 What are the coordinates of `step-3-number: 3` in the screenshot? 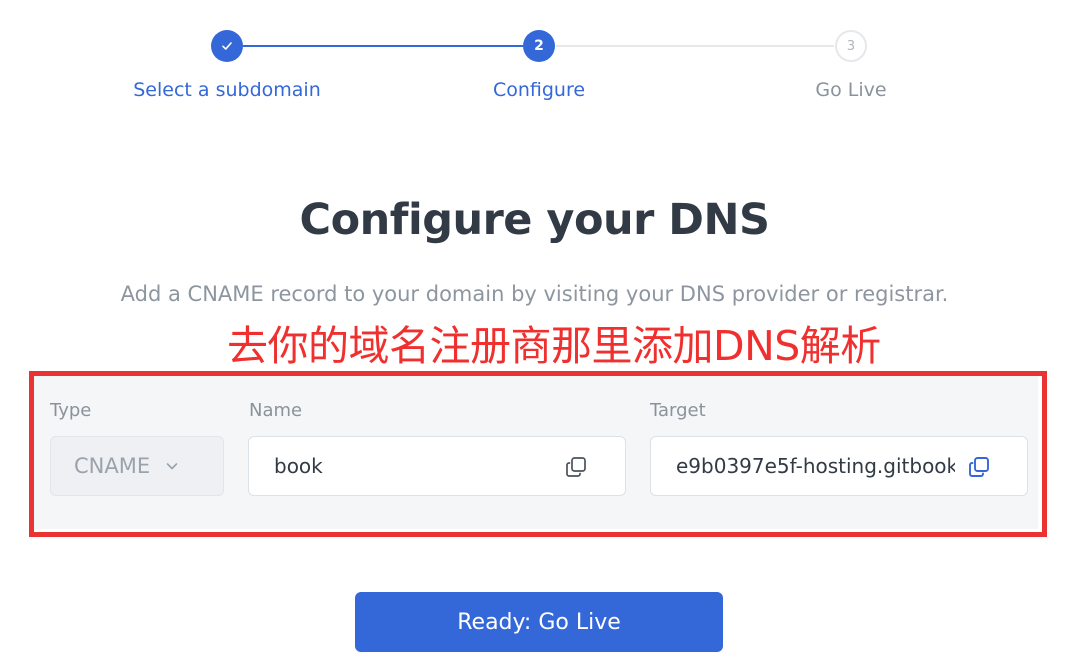 It's located at (851, 46).